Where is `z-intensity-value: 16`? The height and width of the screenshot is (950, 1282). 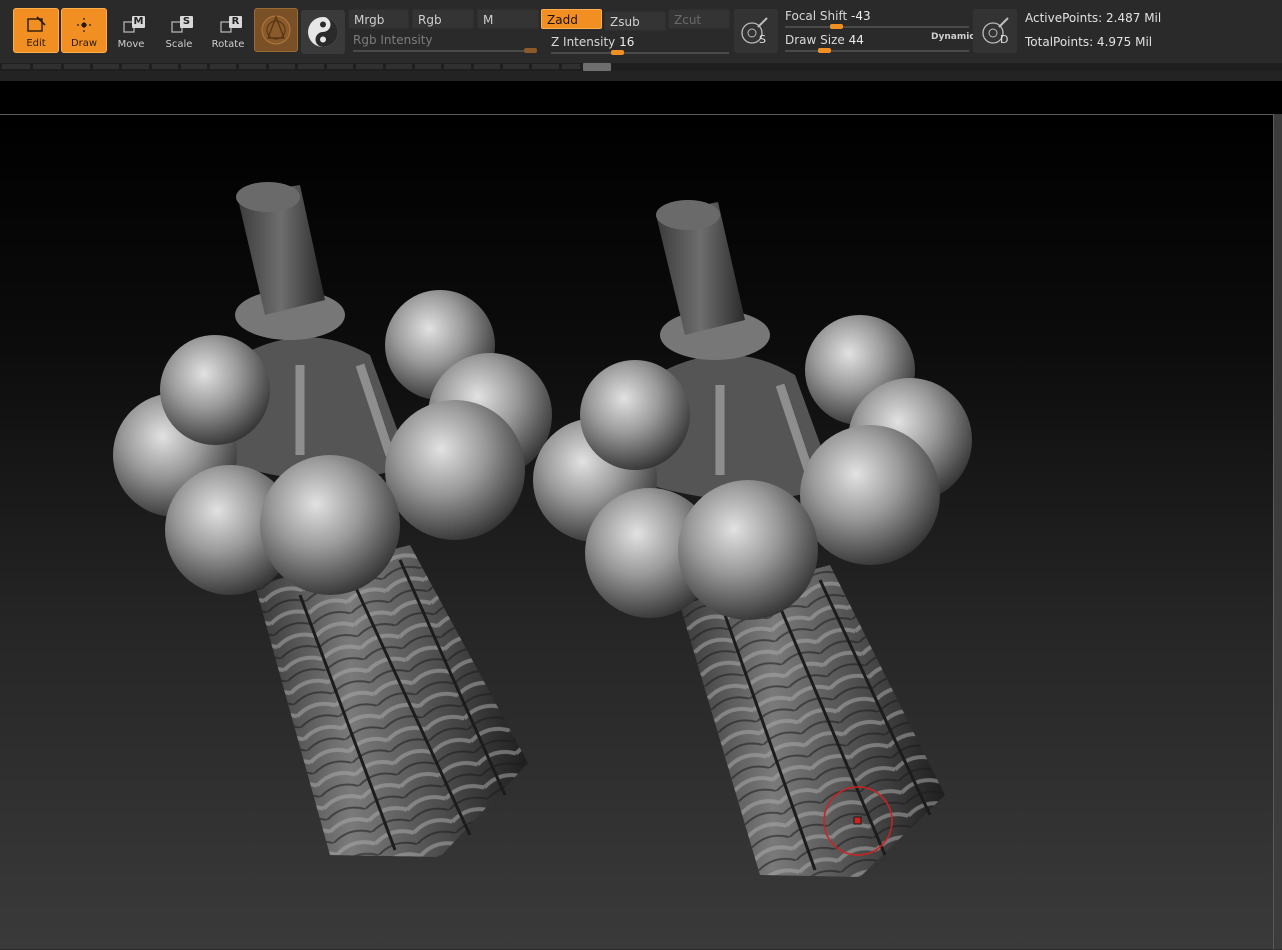 z-intensity-value: 16 is located at coordinates (627, 42).